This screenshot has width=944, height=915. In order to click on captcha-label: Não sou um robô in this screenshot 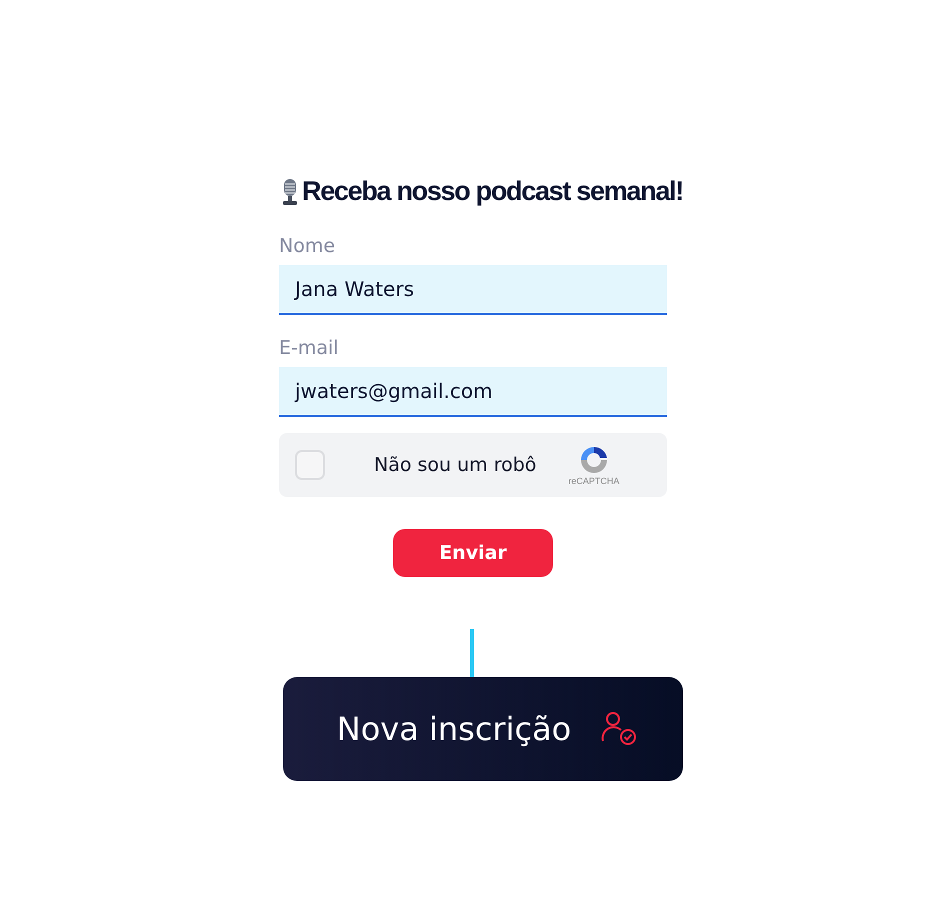, I will do `click(455, 465)`.